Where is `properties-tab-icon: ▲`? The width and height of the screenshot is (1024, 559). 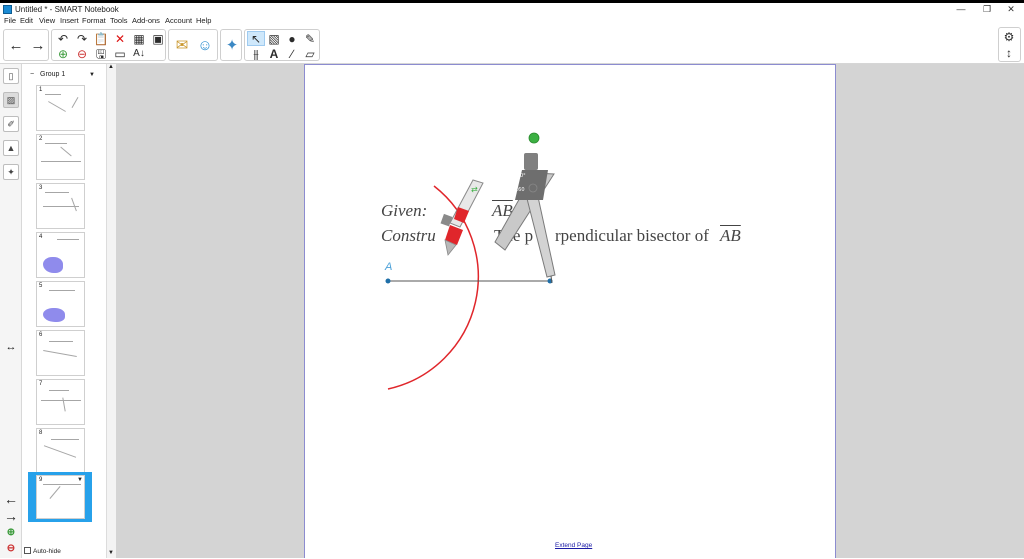
properties-tab-icon: ▲ is located at coordinates (11, 148).